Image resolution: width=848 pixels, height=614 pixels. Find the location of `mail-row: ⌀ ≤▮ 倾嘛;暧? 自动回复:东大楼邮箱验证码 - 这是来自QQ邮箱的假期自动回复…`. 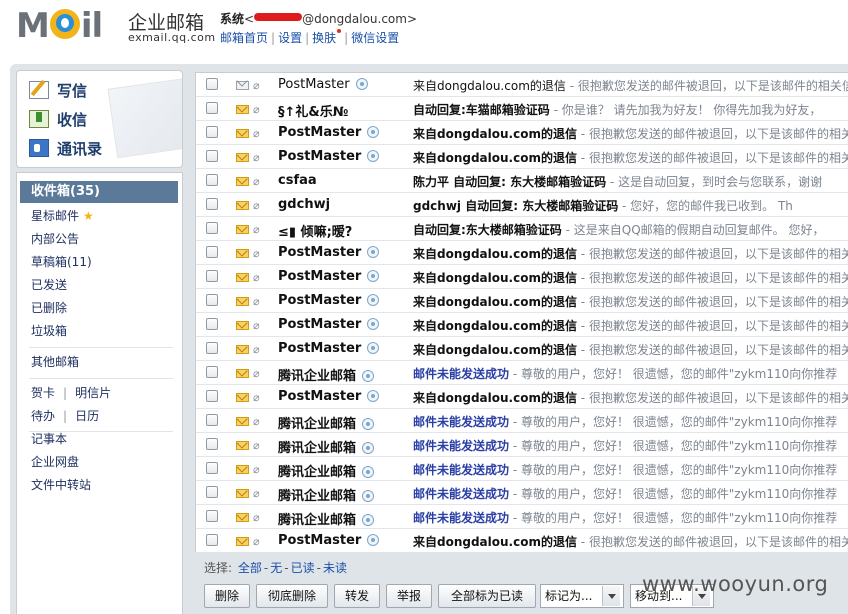

mail-row: ⌀ ≤▮ 倾嘛;暧? 自动回复:东大楼邮箱验证码 - 这是来自QQ邮箱的假期自动回复… is located at coordinates (522, 229).